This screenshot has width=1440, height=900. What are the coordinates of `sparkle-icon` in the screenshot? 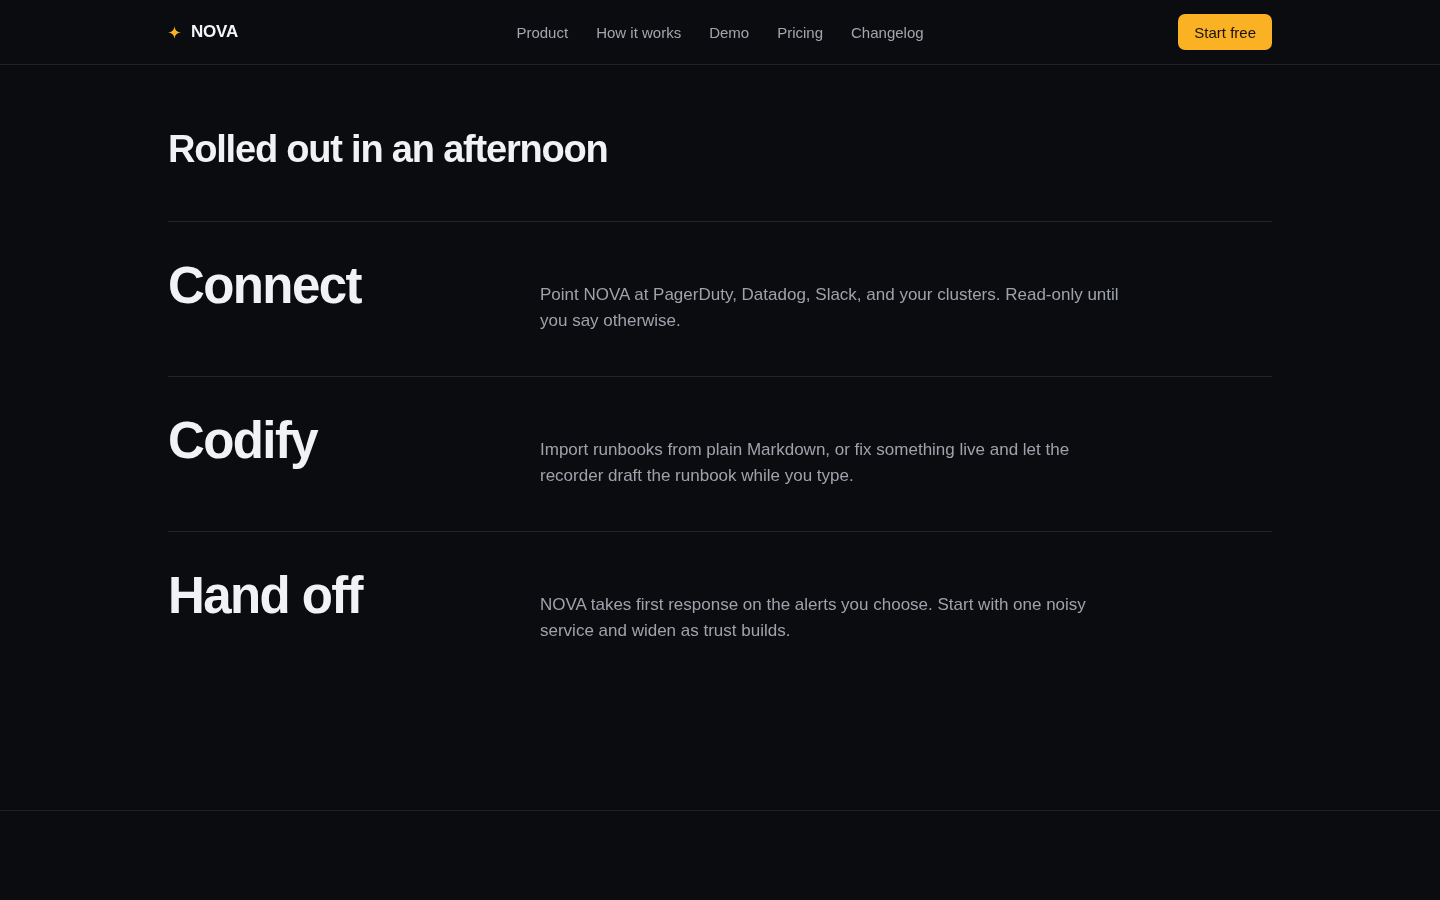 It's located at (174, 32).